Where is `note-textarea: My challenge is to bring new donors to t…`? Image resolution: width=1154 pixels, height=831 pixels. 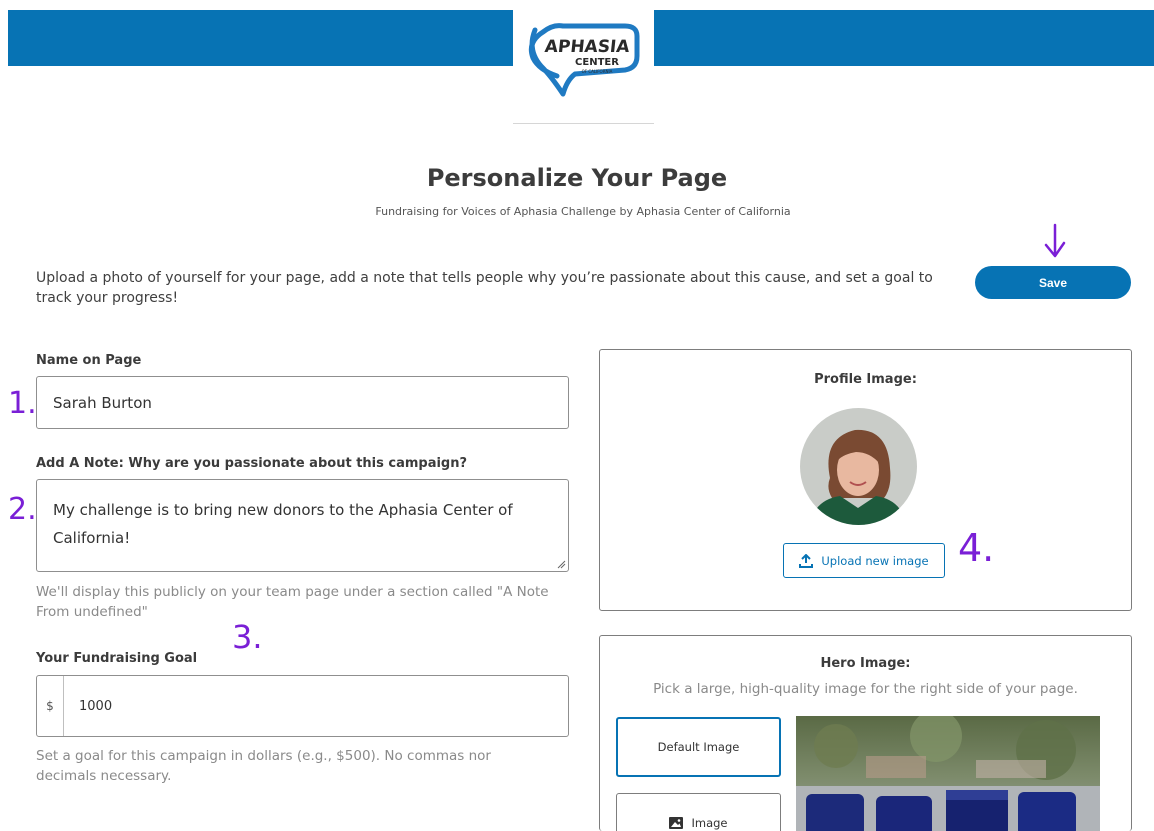
note-textarea: My challenge is to bring new donors to t… is located at coordinates (302, 525).